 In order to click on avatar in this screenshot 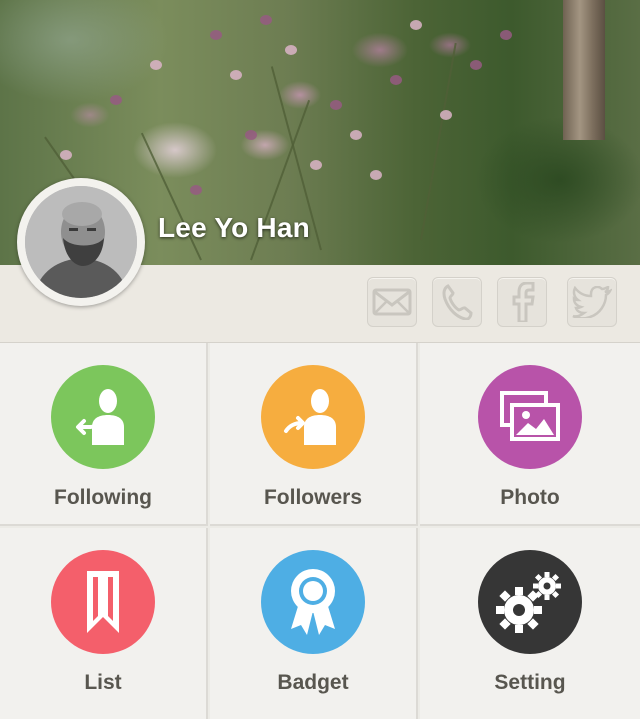, I will do `click(81, 242)`.